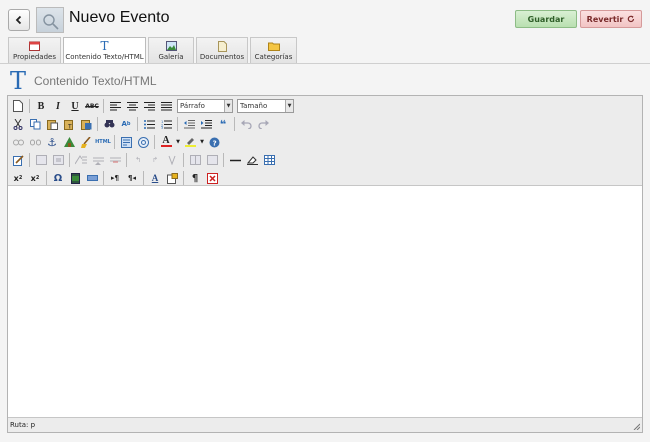  What do you see at coordinates (18, 142) in the screenshot?
I see `link-icon` at bounding box center [18, 142].